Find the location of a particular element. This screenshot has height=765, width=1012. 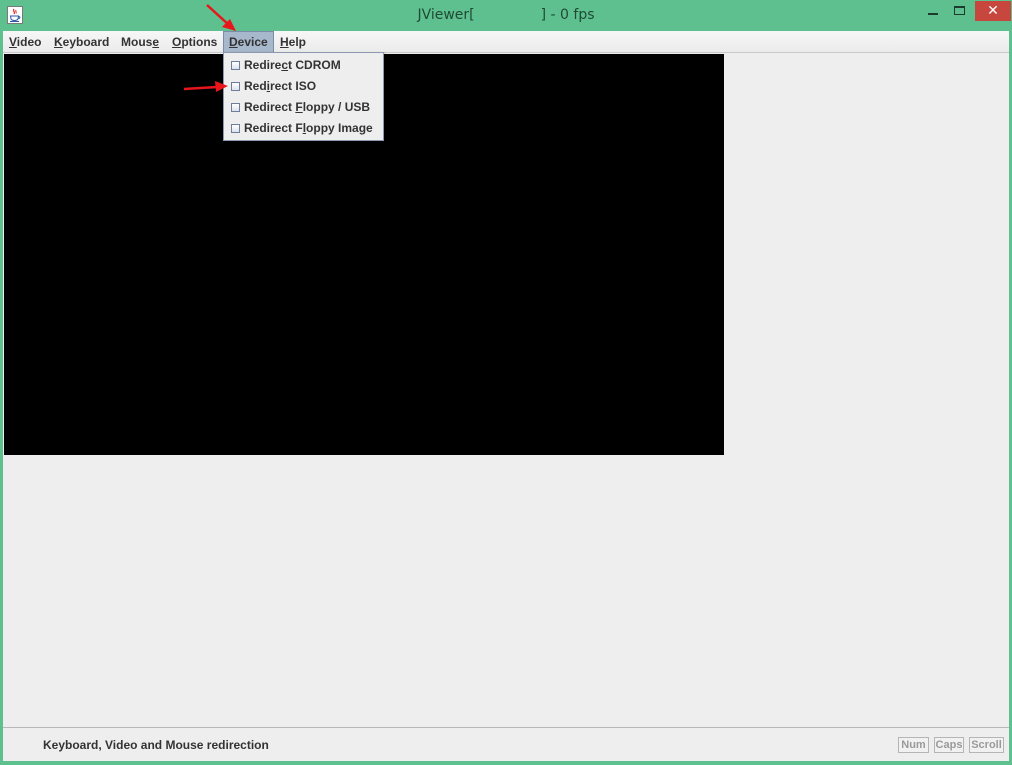

close-icon: ✕ is located at coordinates (993, 11).